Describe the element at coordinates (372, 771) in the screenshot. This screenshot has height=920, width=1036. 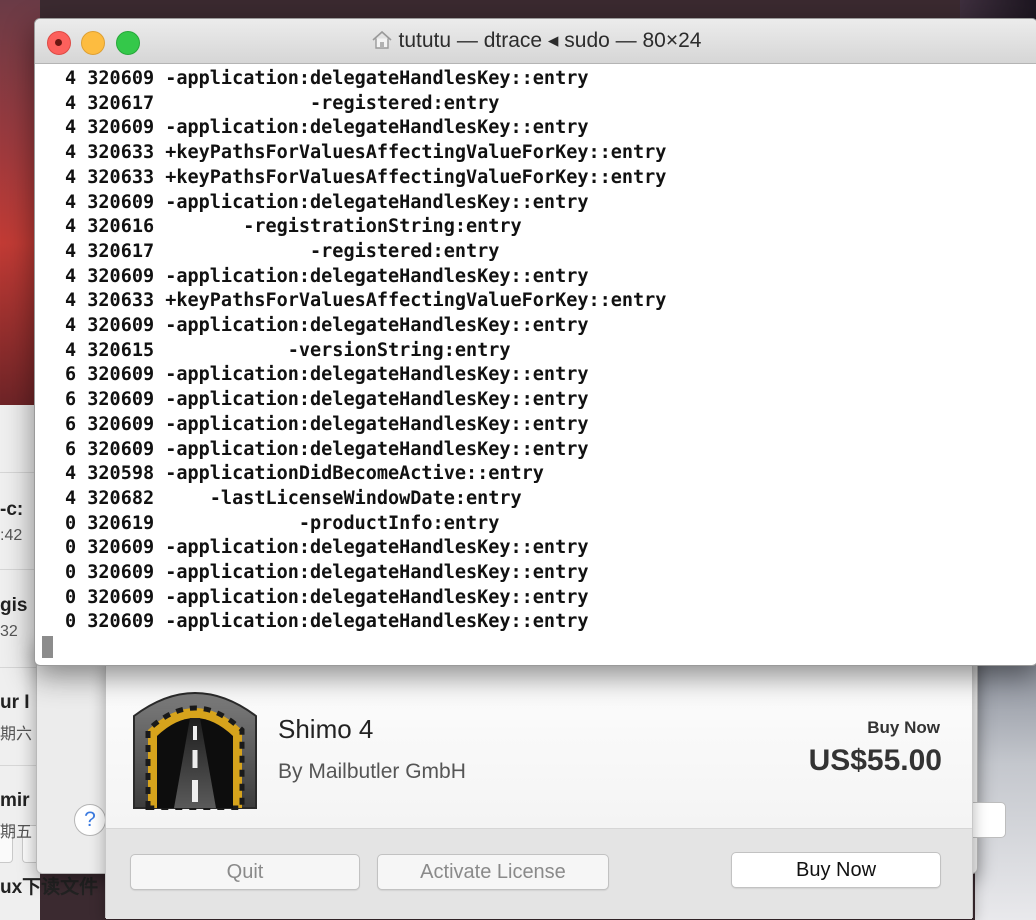
I see `app-vendor: By Mailbutler GmbH` at that location.